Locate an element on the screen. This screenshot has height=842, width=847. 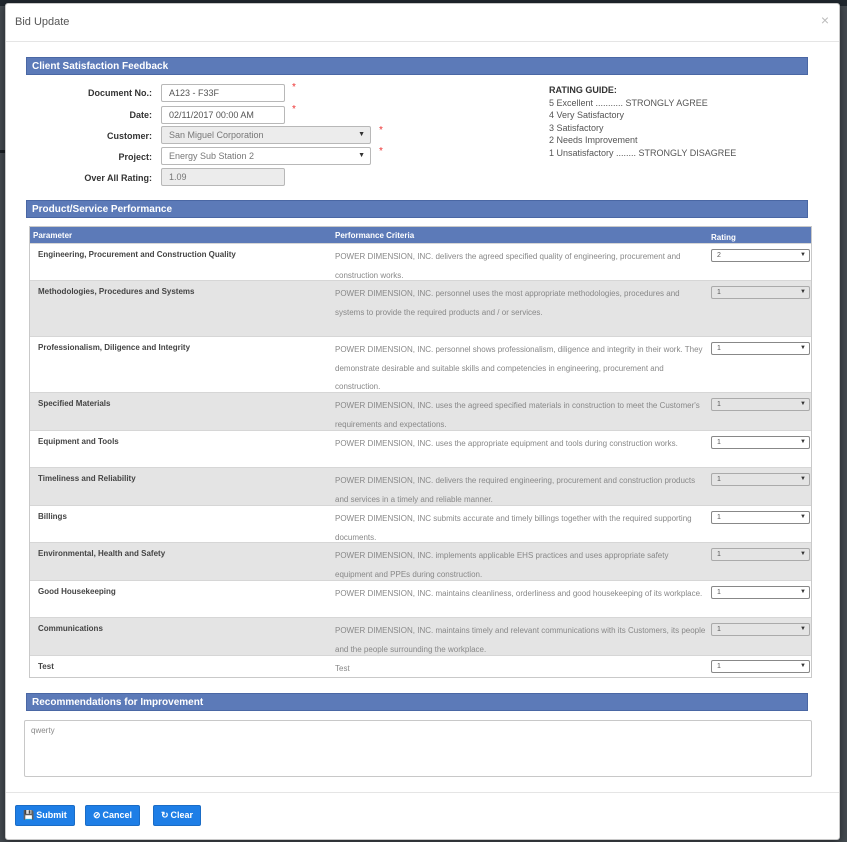
rating-guide-title: RATING GUIDE: is located at coordinates (583, 90).